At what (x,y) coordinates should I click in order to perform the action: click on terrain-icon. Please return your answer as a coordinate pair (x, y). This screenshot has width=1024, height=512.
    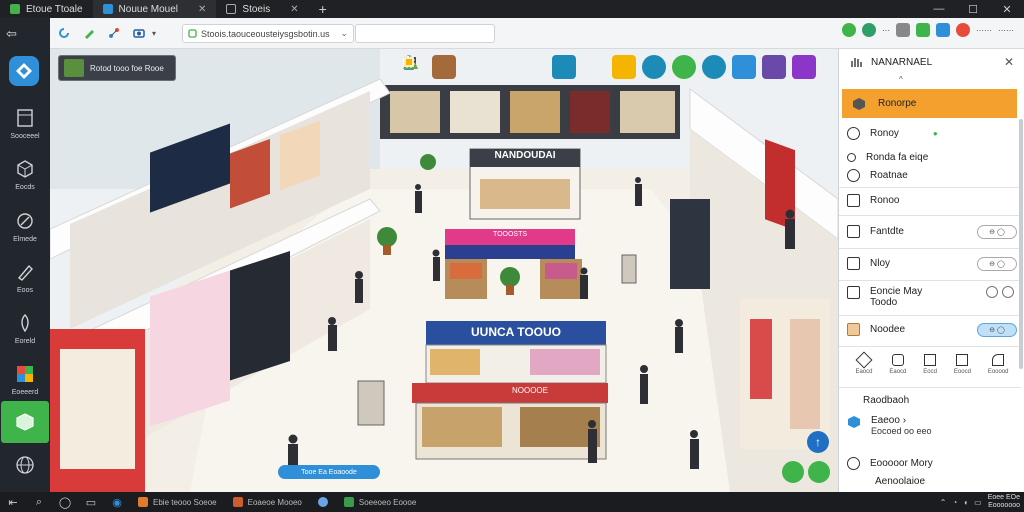
    Looking at the image, I should click on (504, 67).